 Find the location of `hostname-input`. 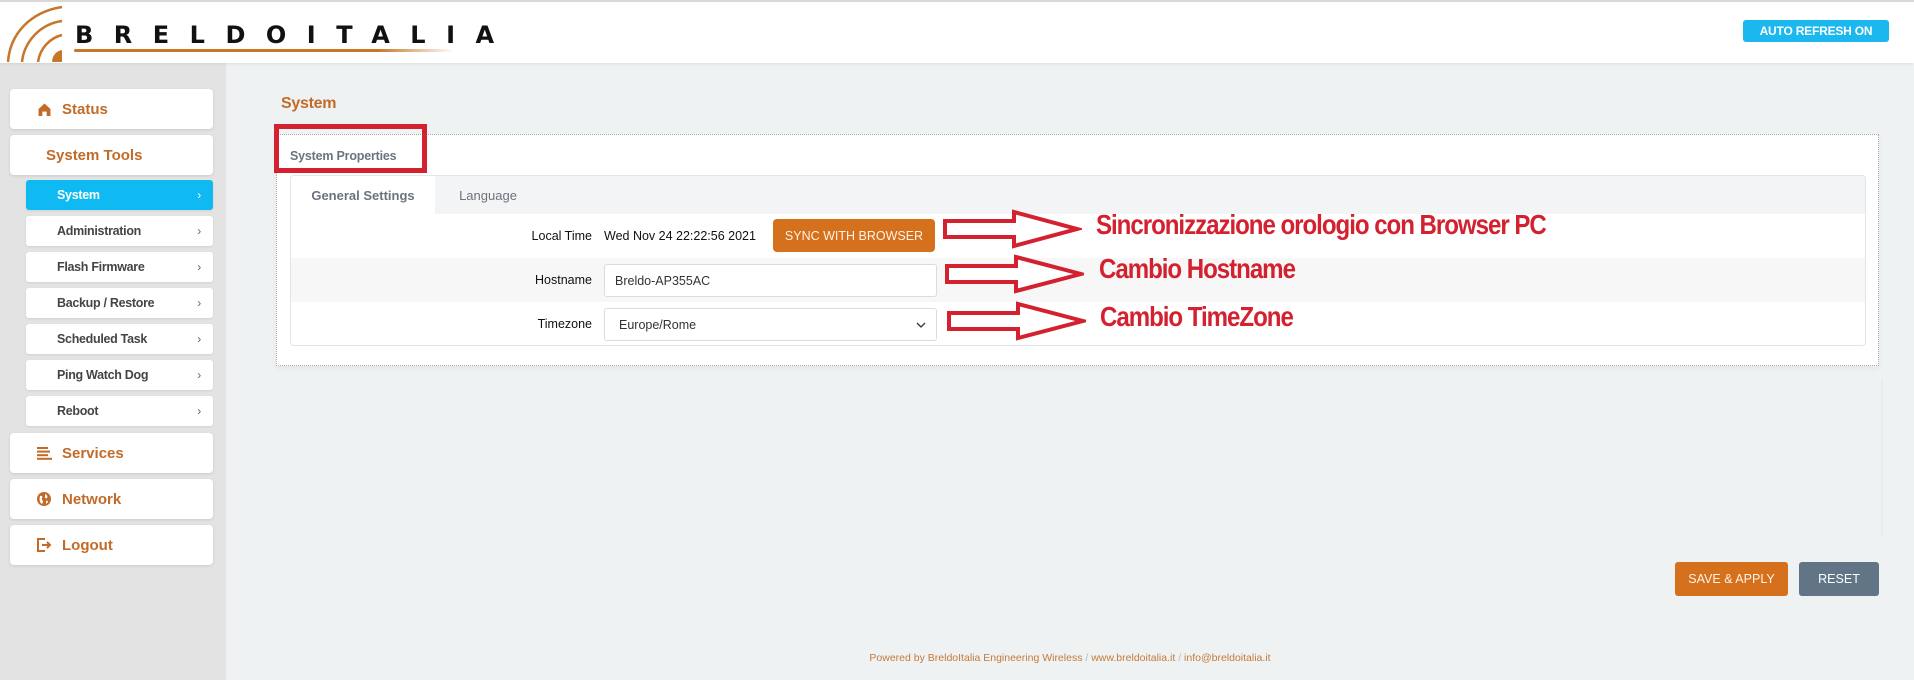

hostname-input is located at coordinates (770, 280).